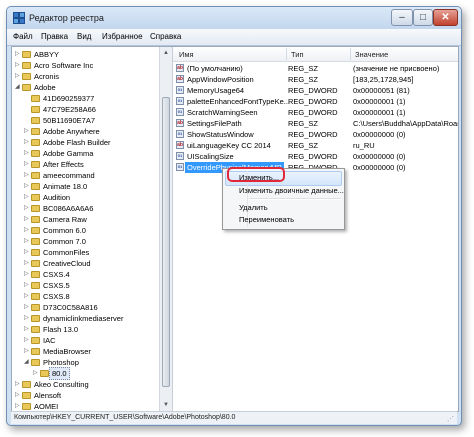  What do you see at coordinates (402, 17) in the screenshot?
I see `minimize-button: –` at bounding box center [402, 17].